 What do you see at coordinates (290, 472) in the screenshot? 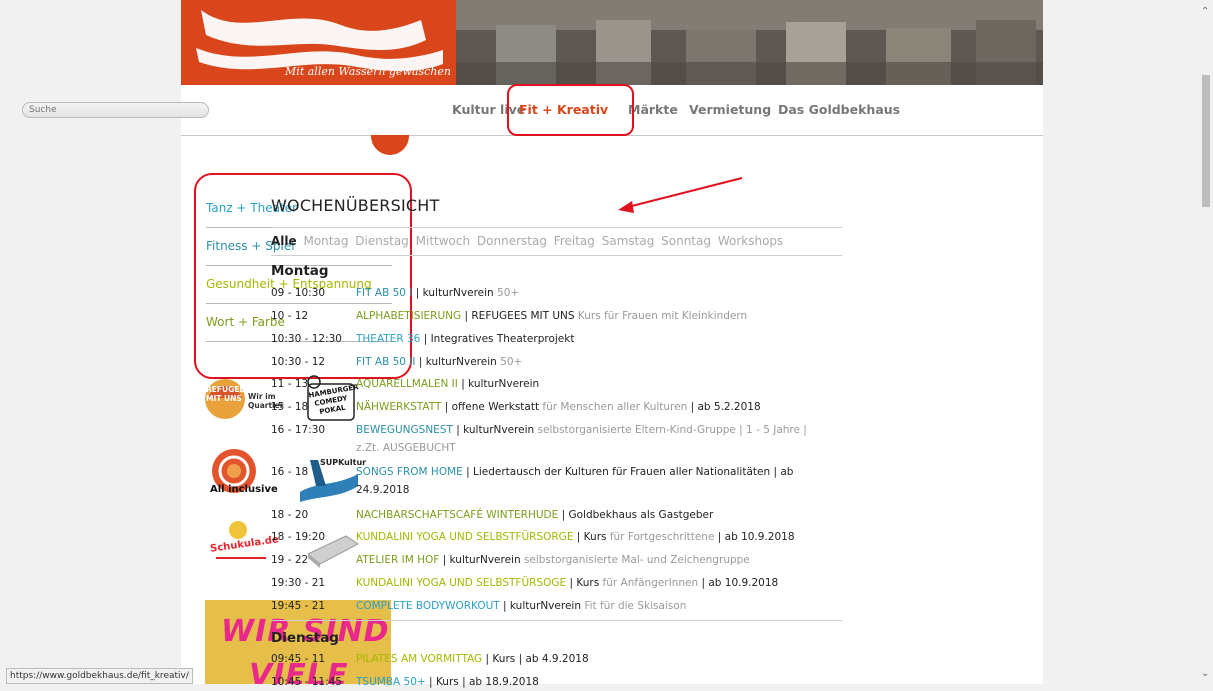
I see `event-time: 16 - 18` at bounding box center [290, 472].